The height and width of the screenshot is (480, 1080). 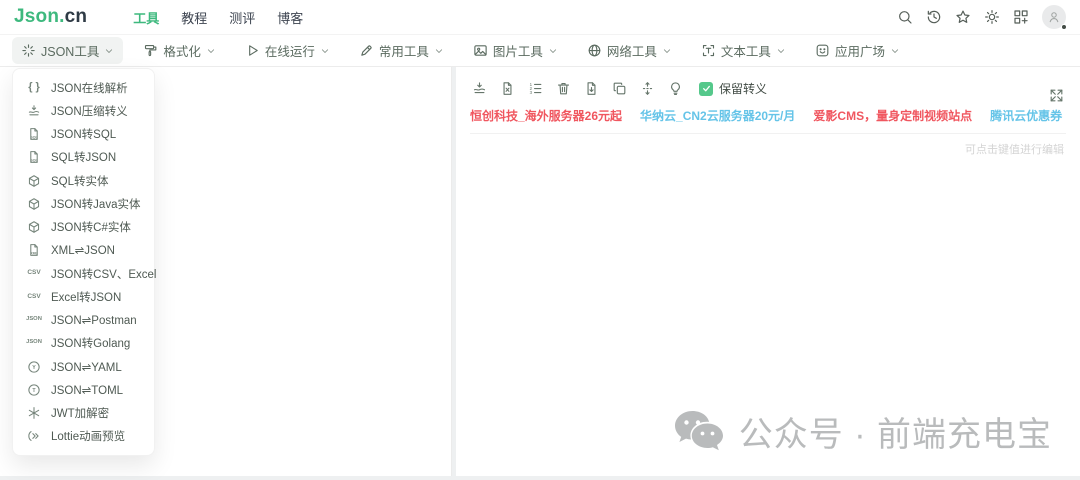 What do you see at coordinates (708, 50) in the screenshot?
I see `text-frame-icon` at bounding box center [708, 50].